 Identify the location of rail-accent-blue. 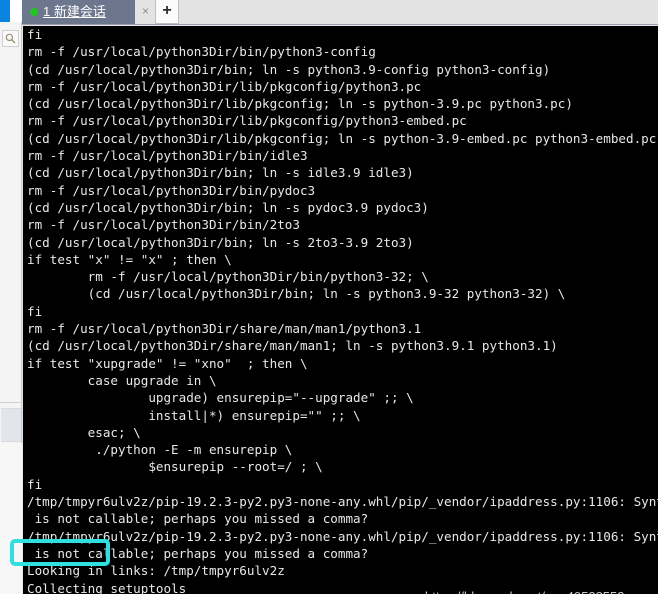
(5, 11).